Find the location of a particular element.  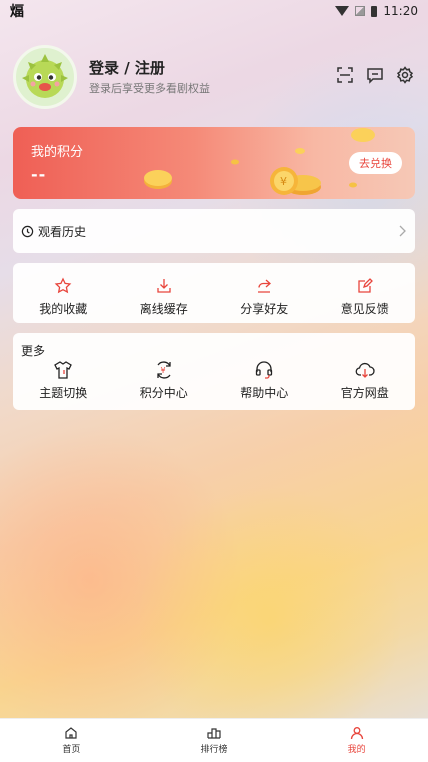

gear-icon is located at coordinates (405, 75).